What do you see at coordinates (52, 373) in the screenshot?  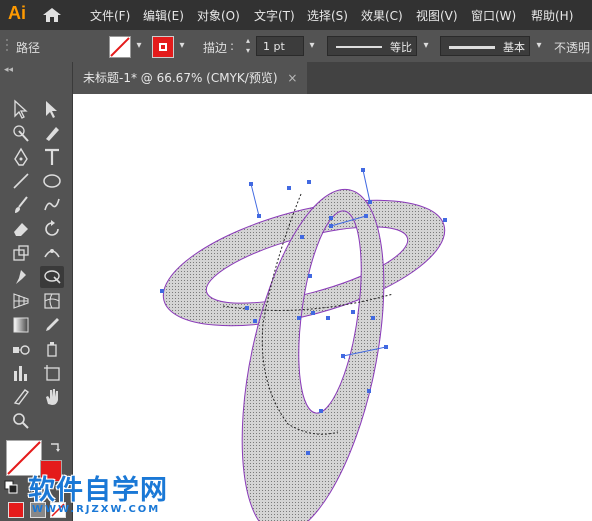 I see `artboard-tool-icon` at bounding box center [52, 373].